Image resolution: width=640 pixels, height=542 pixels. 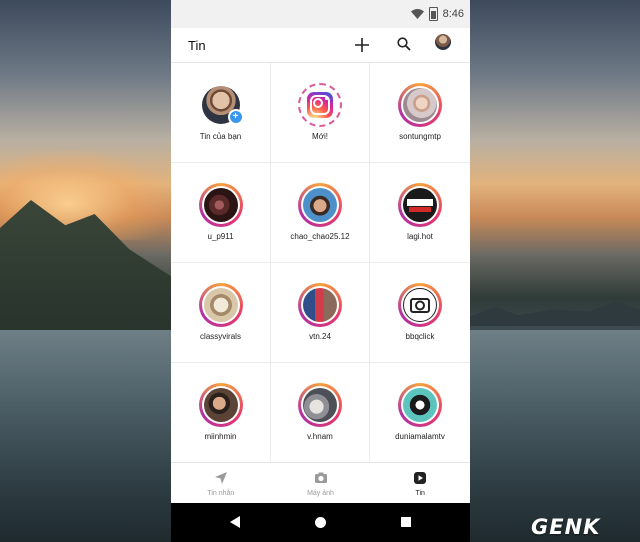 What do you see at coordinates (433, 14) in the screenshot?
I see `battery-icon` at bounding box center [433, 14].